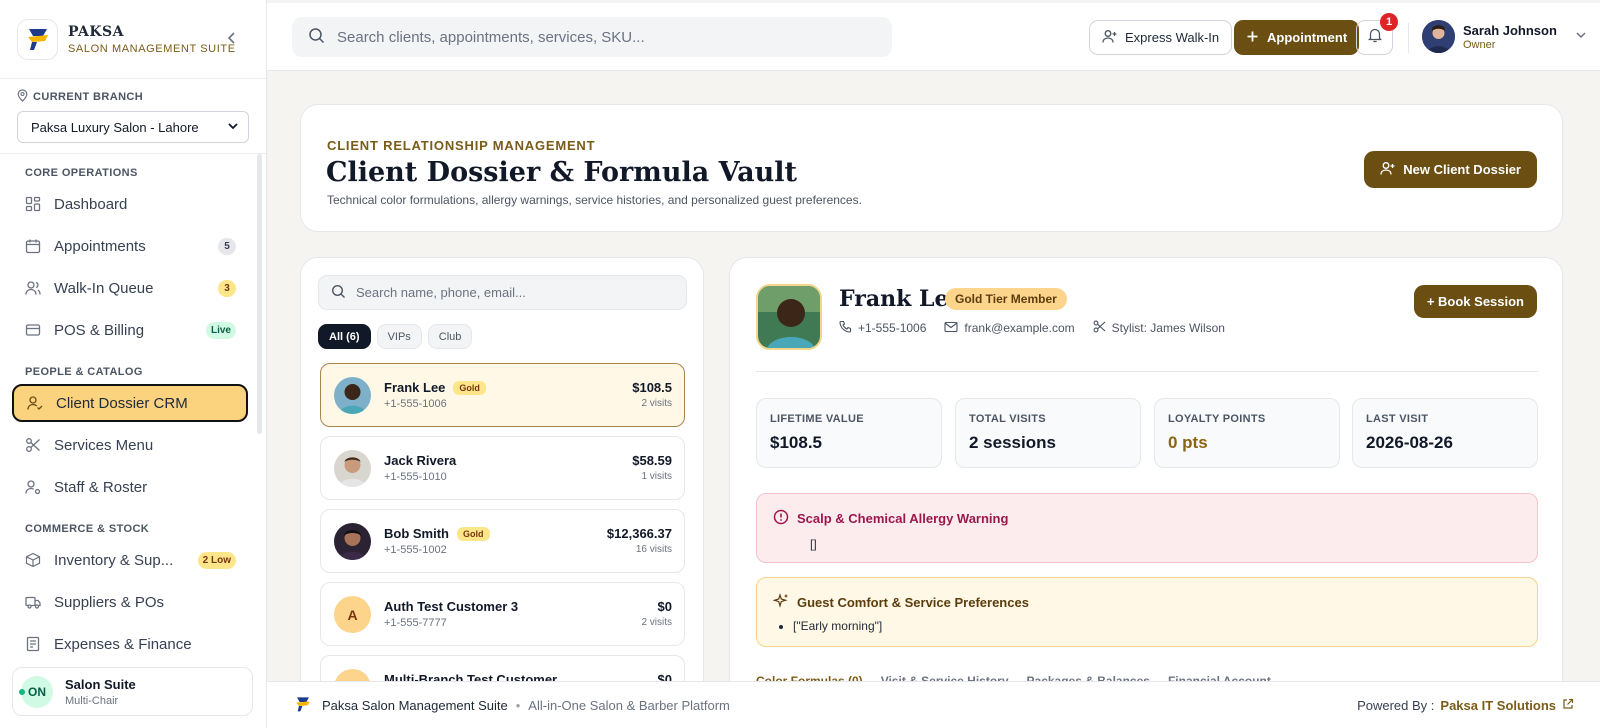  Describe the element at coordinates (1159, 328) in the screenshot. I see `client-stylist-meta: Stylist: James Wilson` at that location.